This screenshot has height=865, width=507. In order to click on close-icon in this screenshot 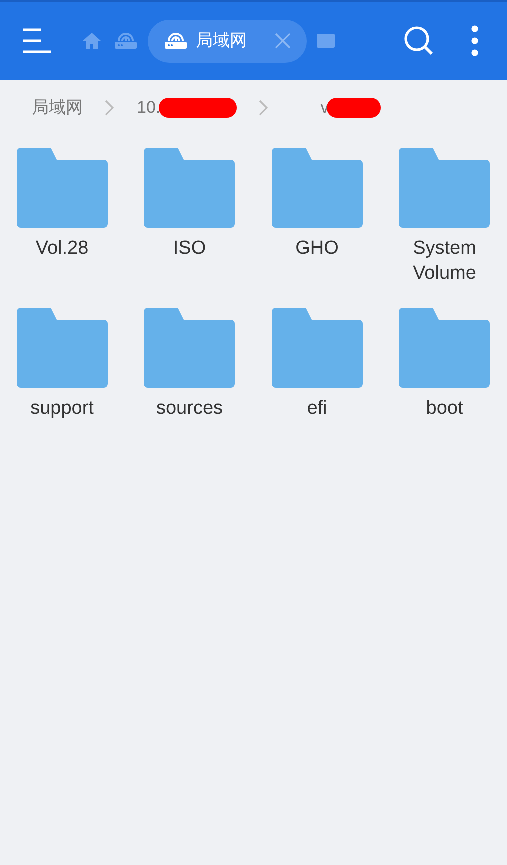, I will do `click(283, 41)`.